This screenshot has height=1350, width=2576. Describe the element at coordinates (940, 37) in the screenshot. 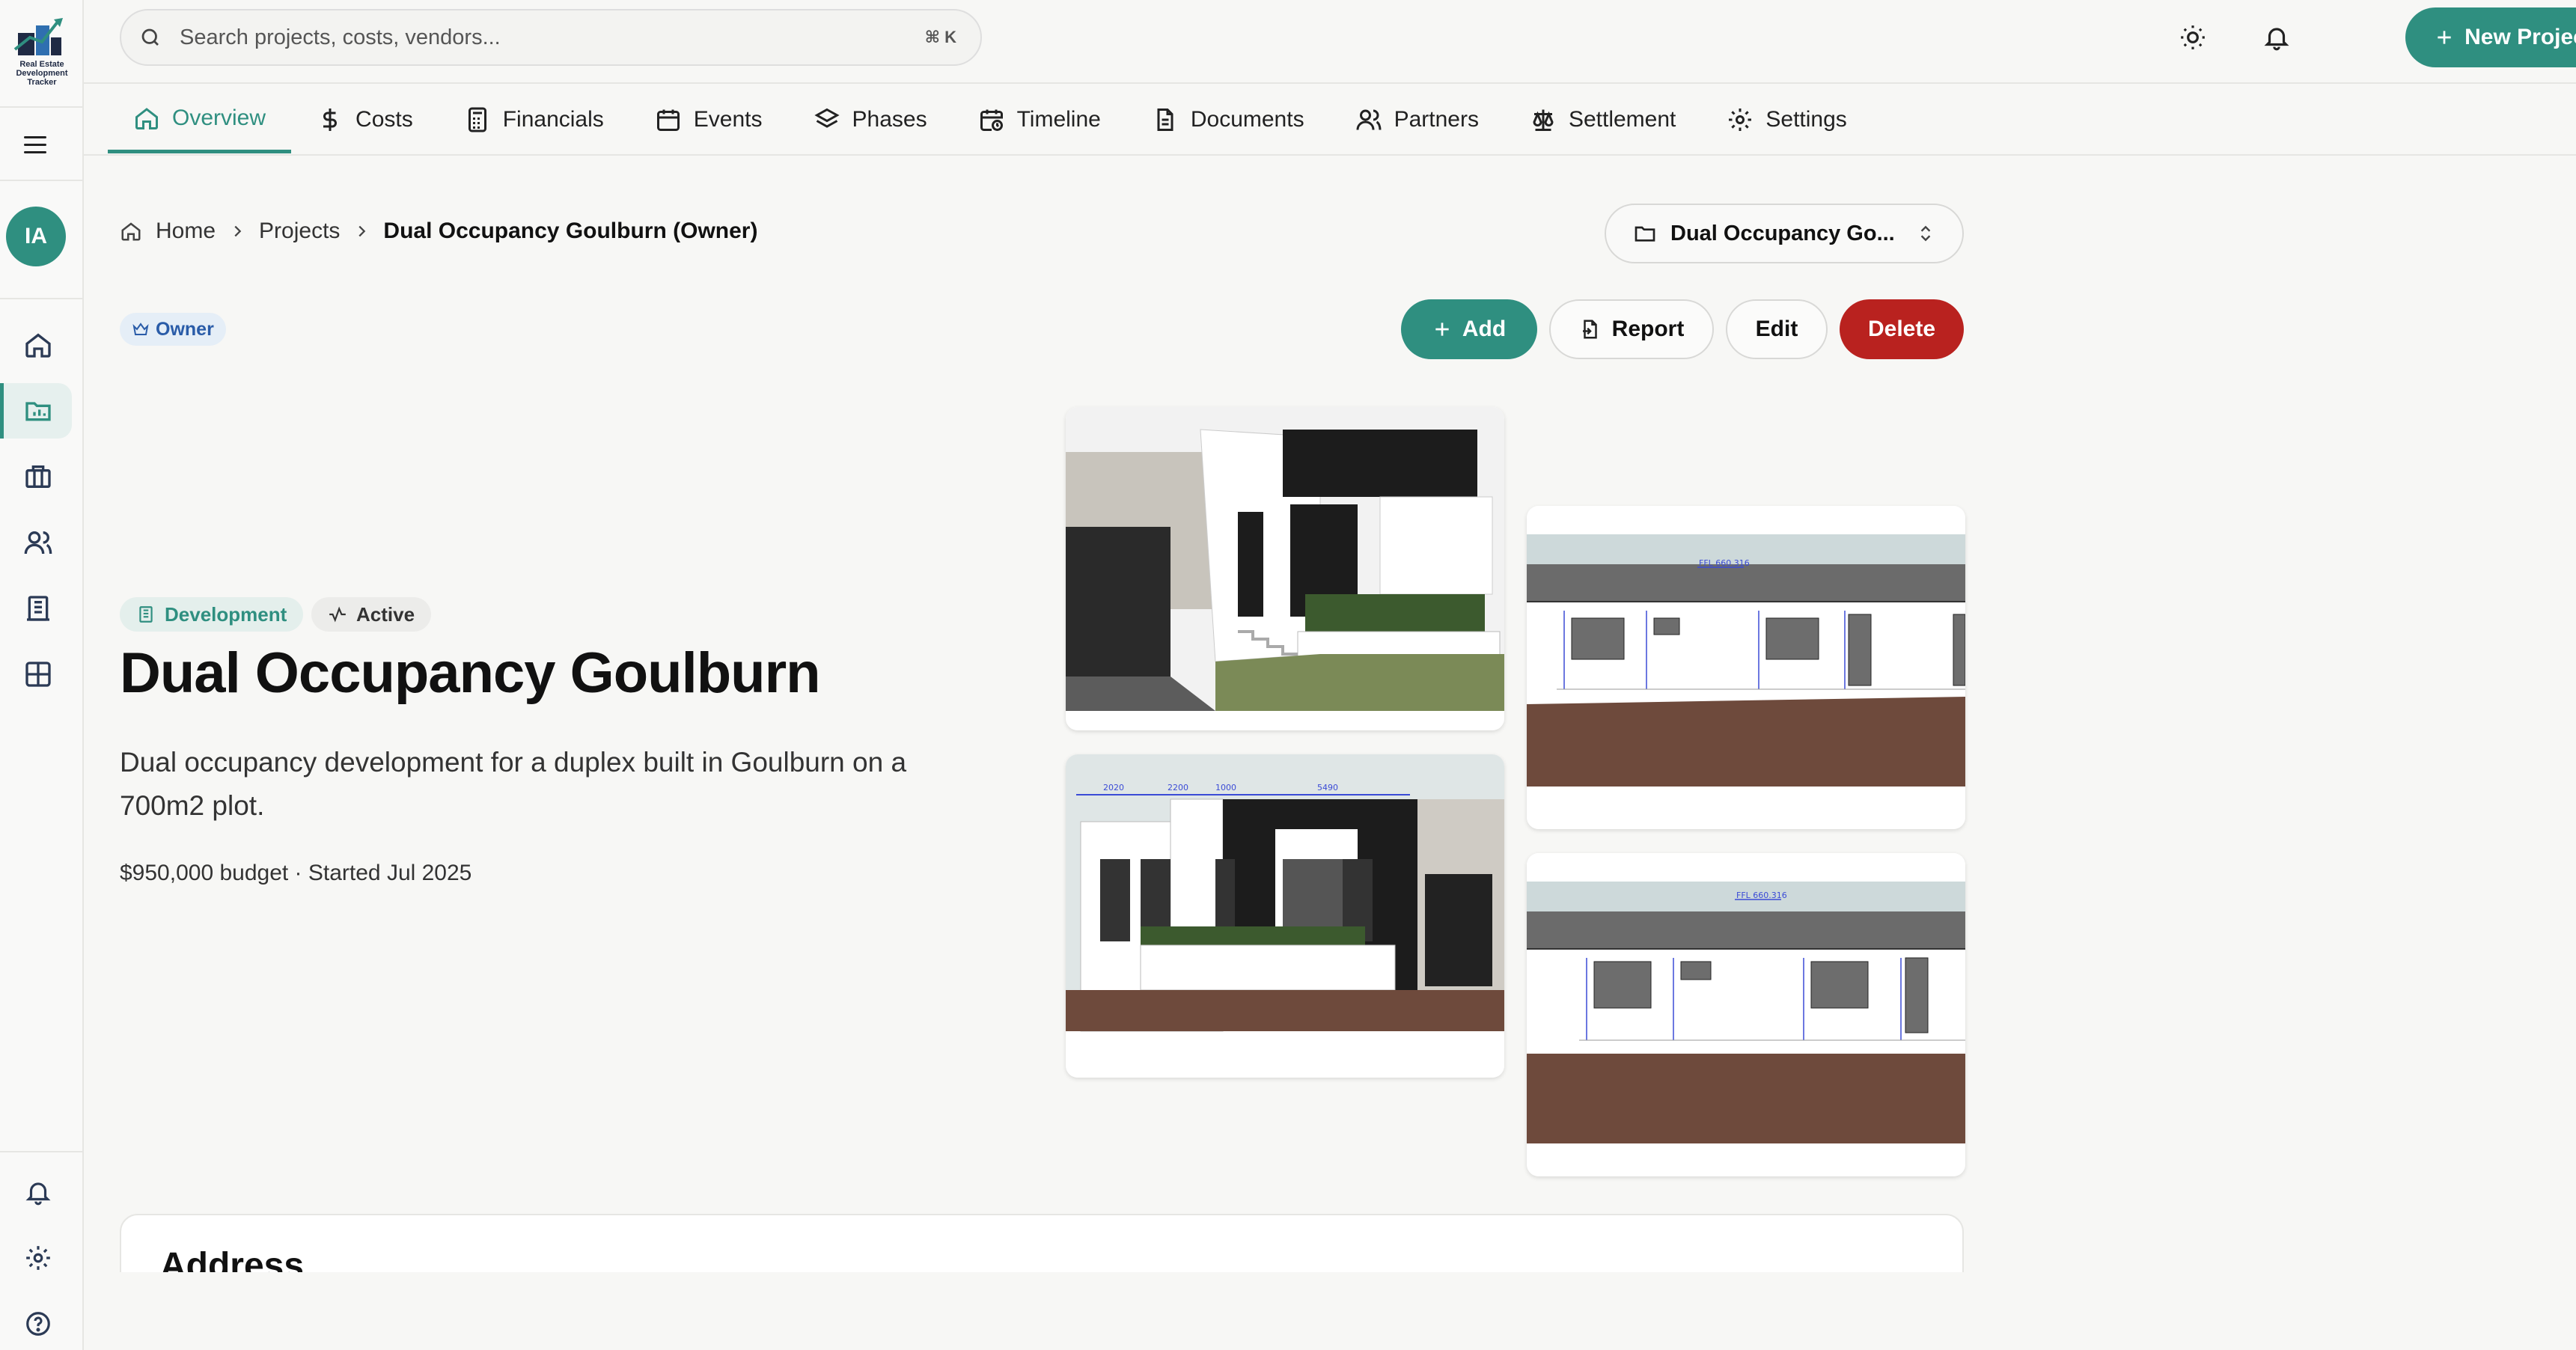

I see `search-shortcut-hint: ⌘ K` at that location.